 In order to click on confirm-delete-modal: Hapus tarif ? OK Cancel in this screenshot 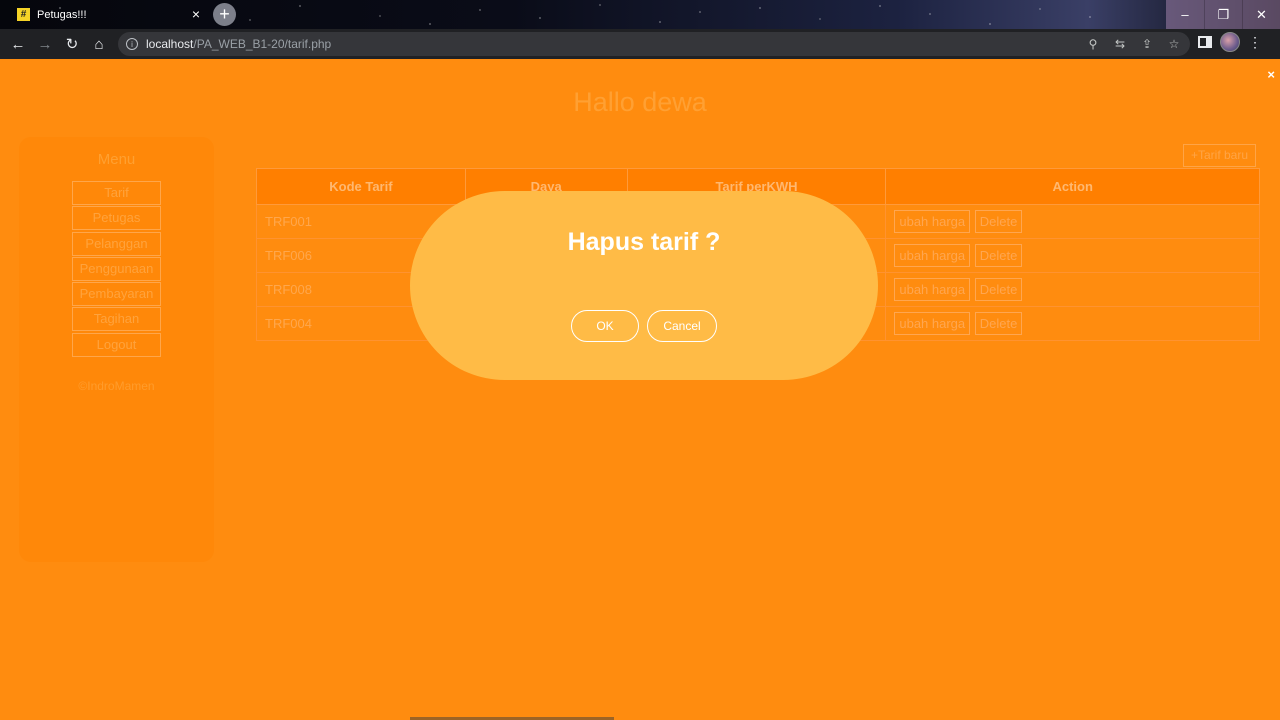, I will do `click(644, 285)`.